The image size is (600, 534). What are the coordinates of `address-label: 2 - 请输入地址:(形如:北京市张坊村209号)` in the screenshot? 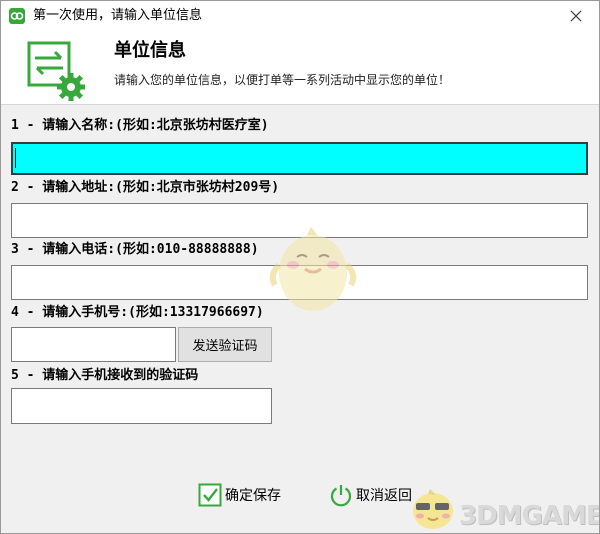 It's located at (145, 187).